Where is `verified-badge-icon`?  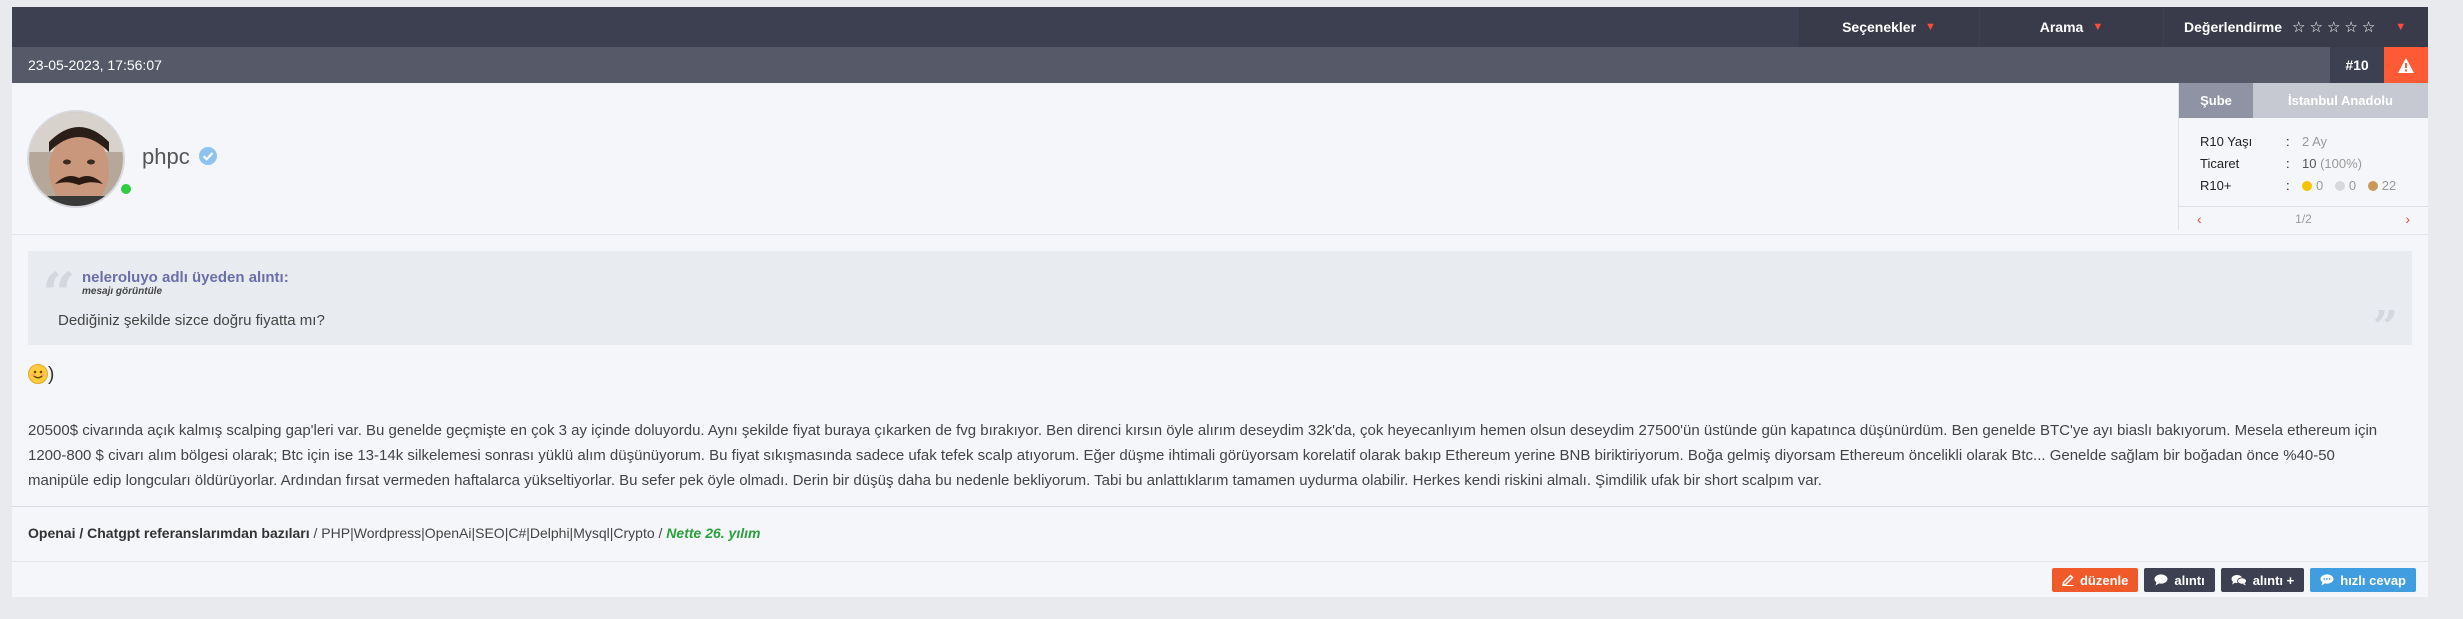 verified-badge-icon is located at coordinates (208, 156).